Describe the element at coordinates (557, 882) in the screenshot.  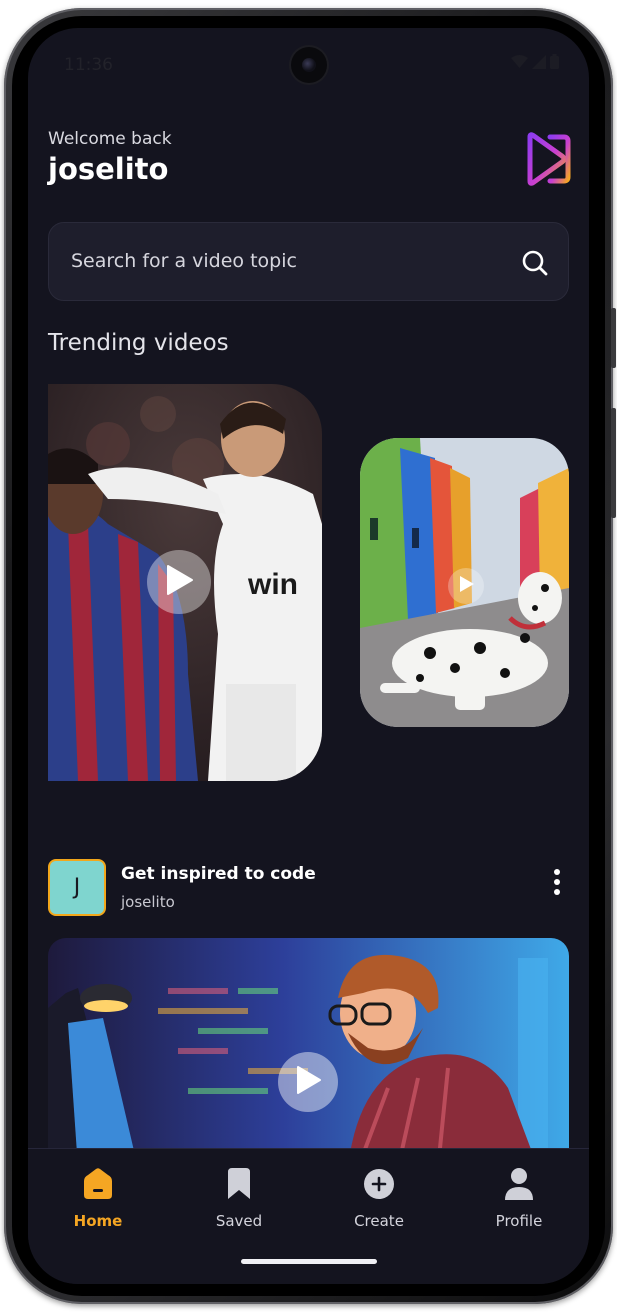
I see `more-options-icon` at that location.